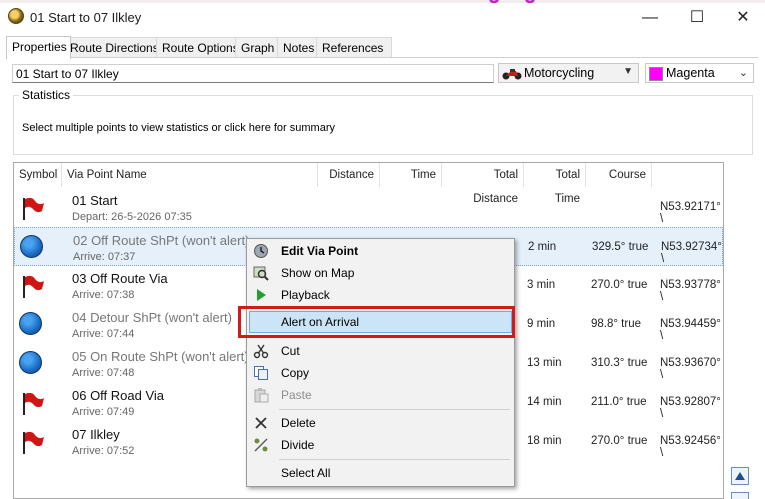  What do you see at coordinates (742, 18) in the screenshot?
I see `close-button: ✕` at bounding box center [742, 18].